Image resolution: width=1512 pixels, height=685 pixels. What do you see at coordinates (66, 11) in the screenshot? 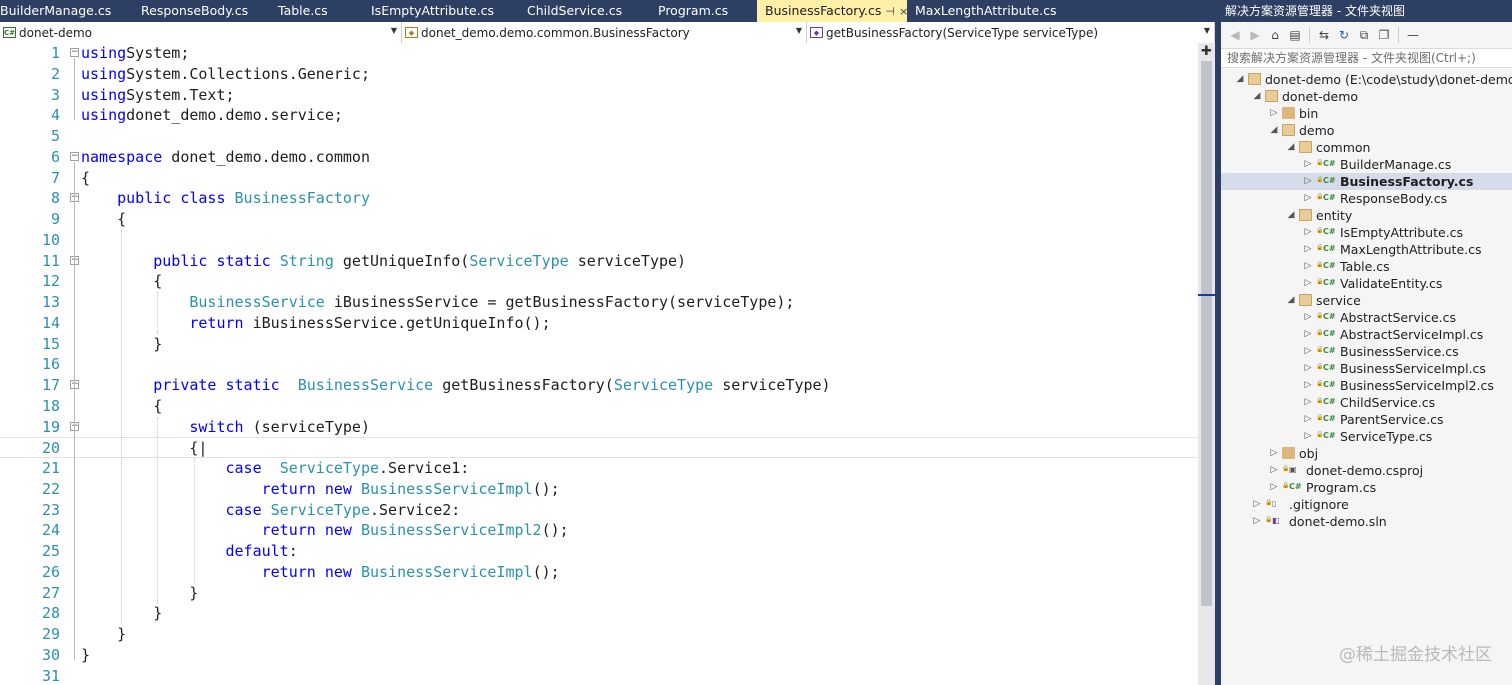
I see `document-tab: BuilderManage.cs` at bounding box center [66, 11].